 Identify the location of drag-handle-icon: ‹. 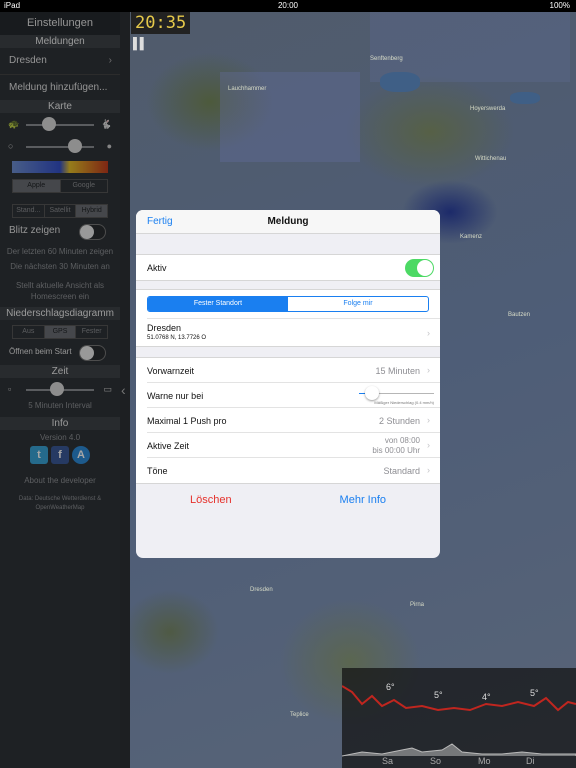
(123, 390).